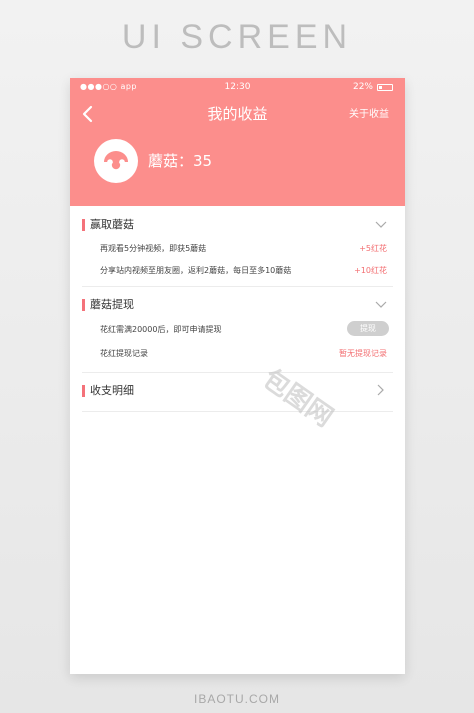  I want to click on mushroom-icon, so click(116, 160).